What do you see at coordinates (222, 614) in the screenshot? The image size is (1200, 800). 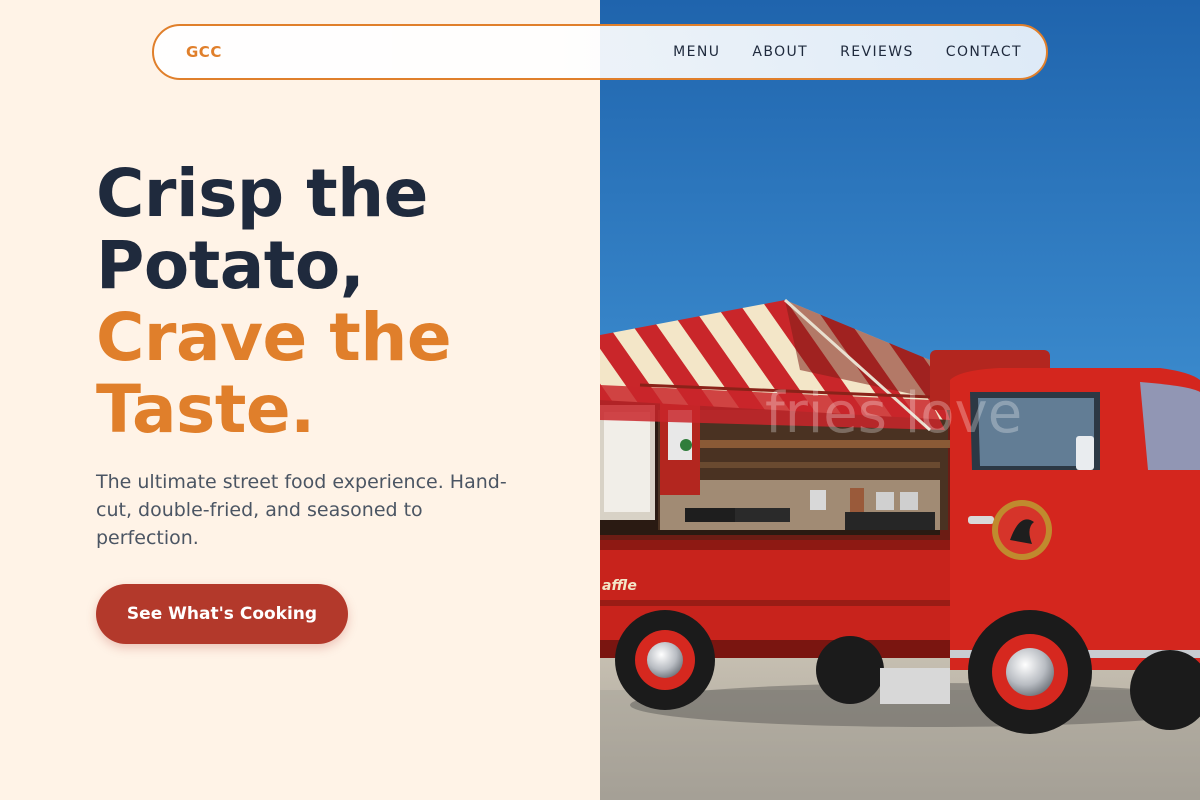 I see `see-whats-cooking-button: See What's Cooking` at bounding box center [222, 614].